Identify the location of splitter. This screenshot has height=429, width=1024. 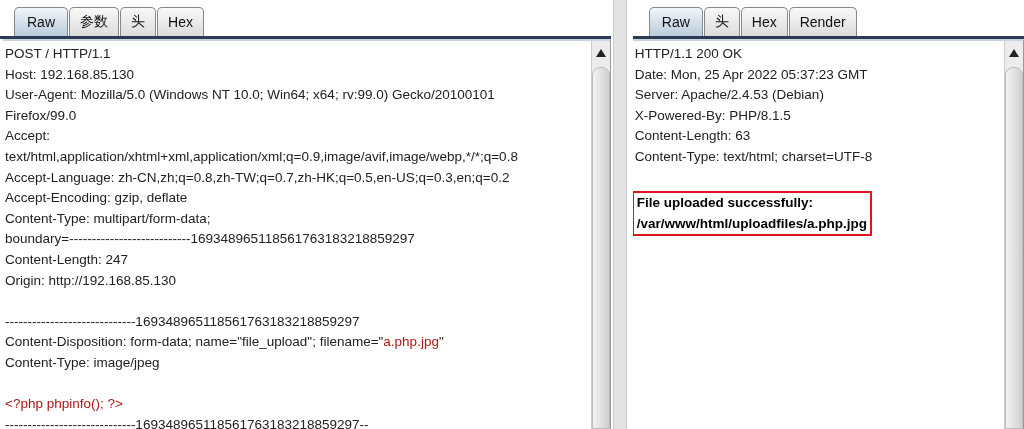
(619, 214).